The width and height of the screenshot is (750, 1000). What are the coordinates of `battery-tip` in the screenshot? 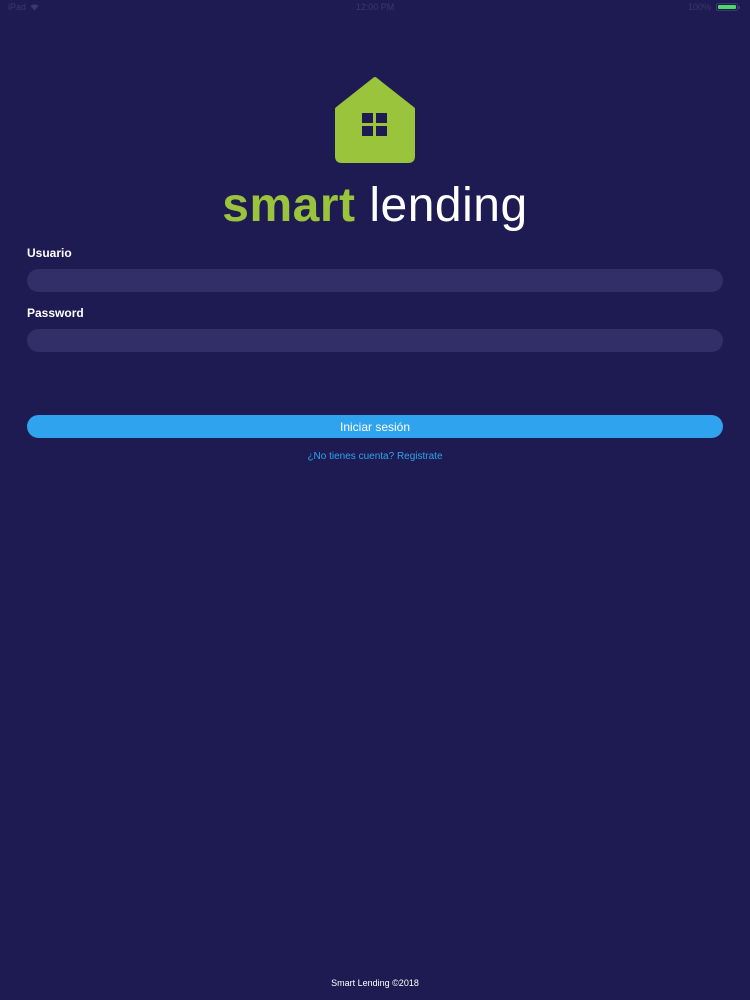 It's located at (739, 7).